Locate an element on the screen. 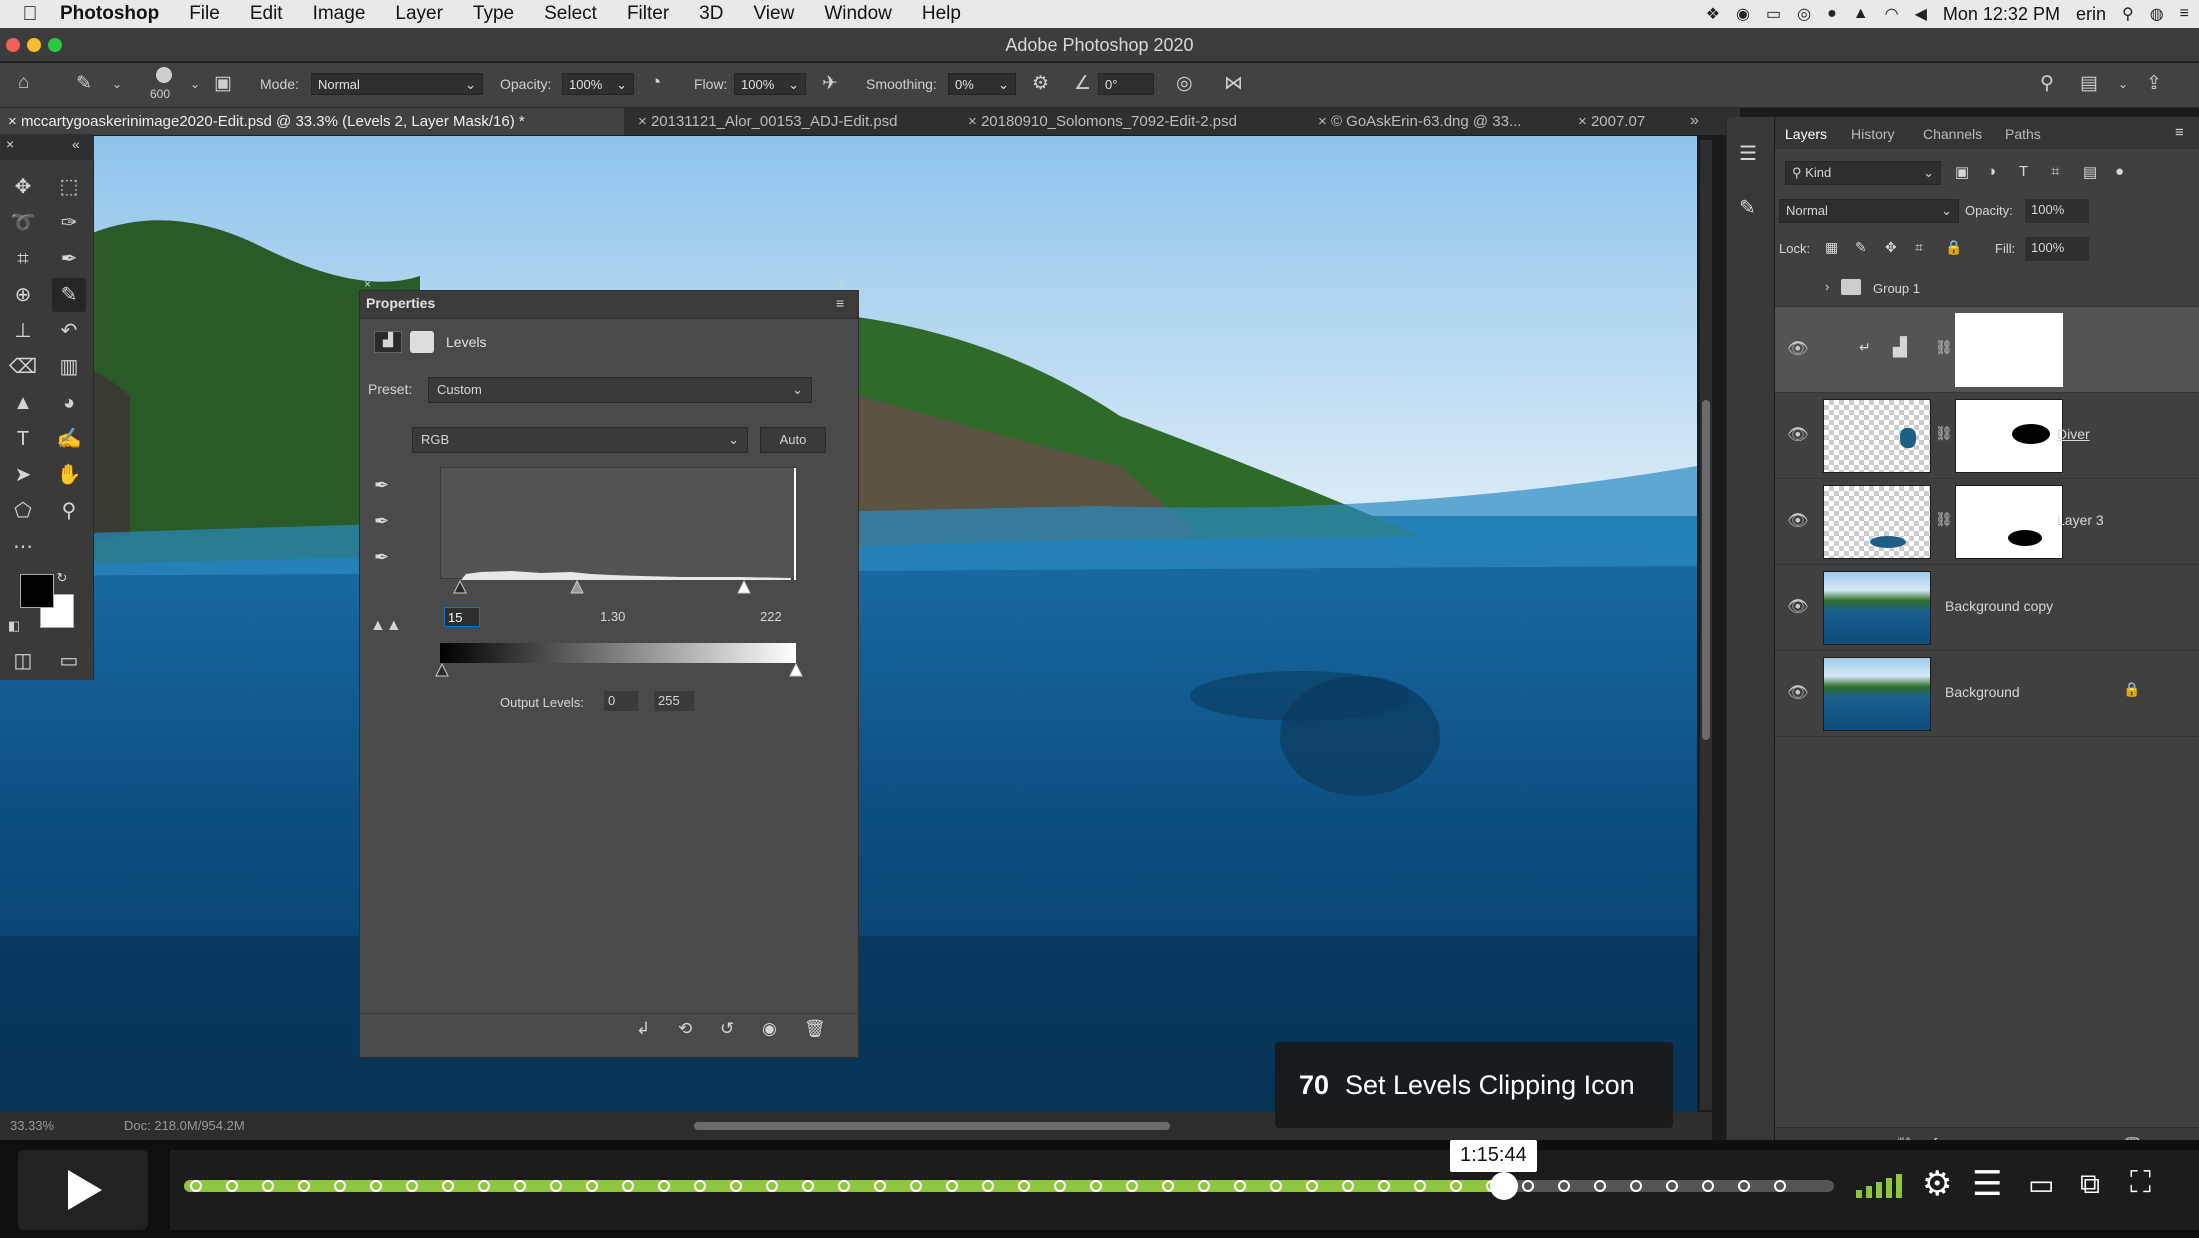  gray-point-eyedropper-icon: ✒ is located at coordinates (381, 521).